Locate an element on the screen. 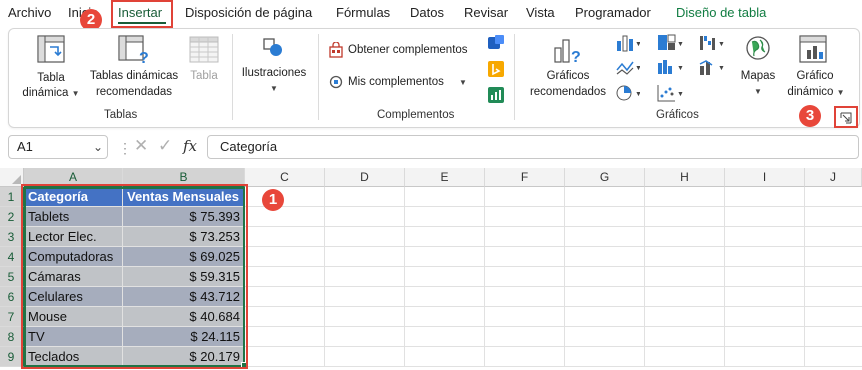 The image size is (862, 370). group-label-tablas: Tablas is located at coordinates (121, 115).